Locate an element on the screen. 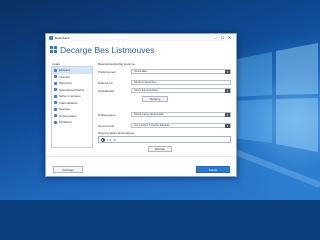  sidebar-item-label: Sehen Listmous is located at coordinates (70, 96).